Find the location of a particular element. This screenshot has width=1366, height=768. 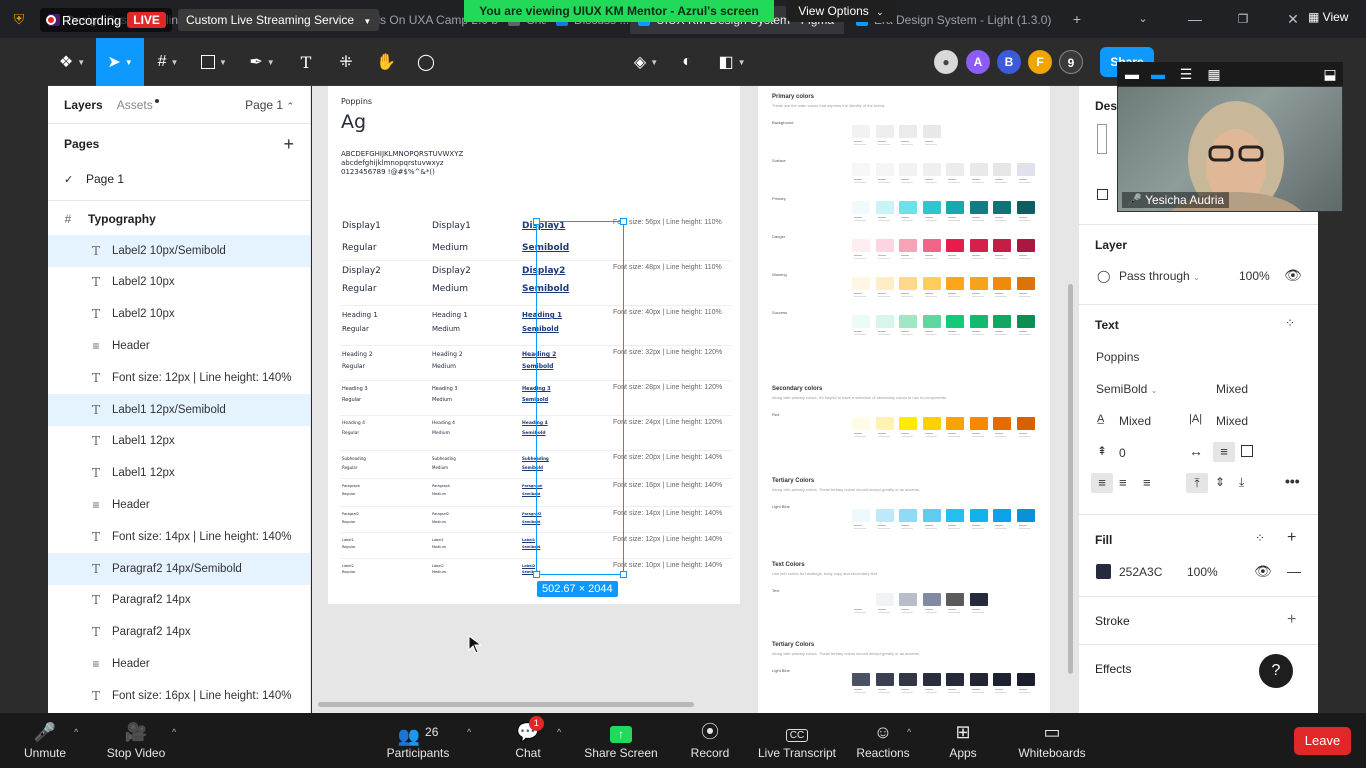

pen-tool-button: ✒ ▼ is located at coordinates (262, 62).